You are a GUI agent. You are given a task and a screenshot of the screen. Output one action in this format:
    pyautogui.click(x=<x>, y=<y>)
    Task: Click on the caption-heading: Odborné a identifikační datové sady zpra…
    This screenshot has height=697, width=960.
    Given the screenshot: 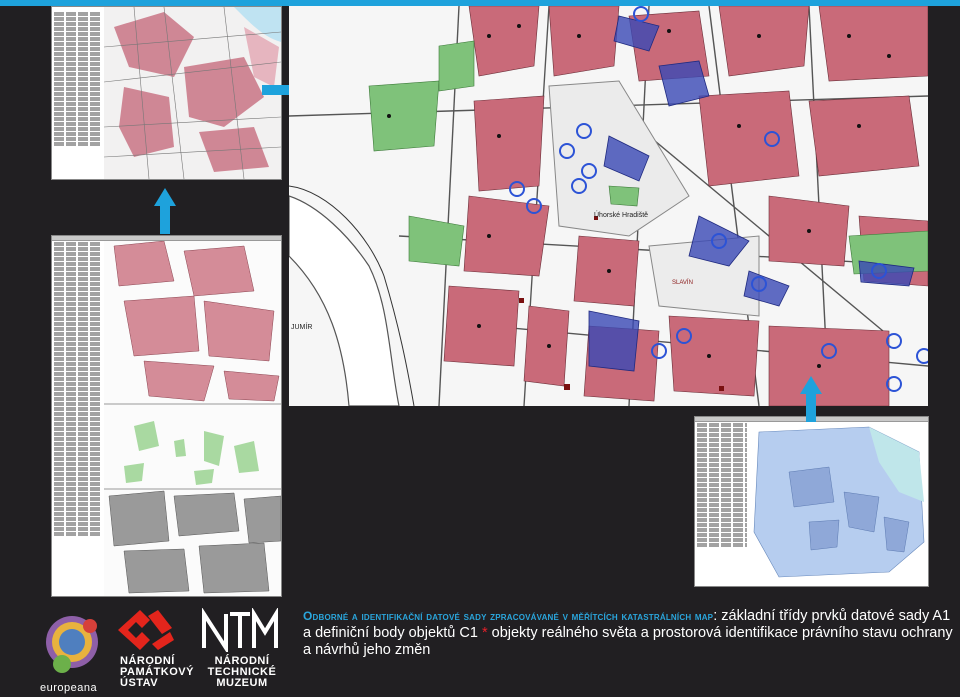 What is the action you would take?
    pyautogui.click(x=508, y=616)
    